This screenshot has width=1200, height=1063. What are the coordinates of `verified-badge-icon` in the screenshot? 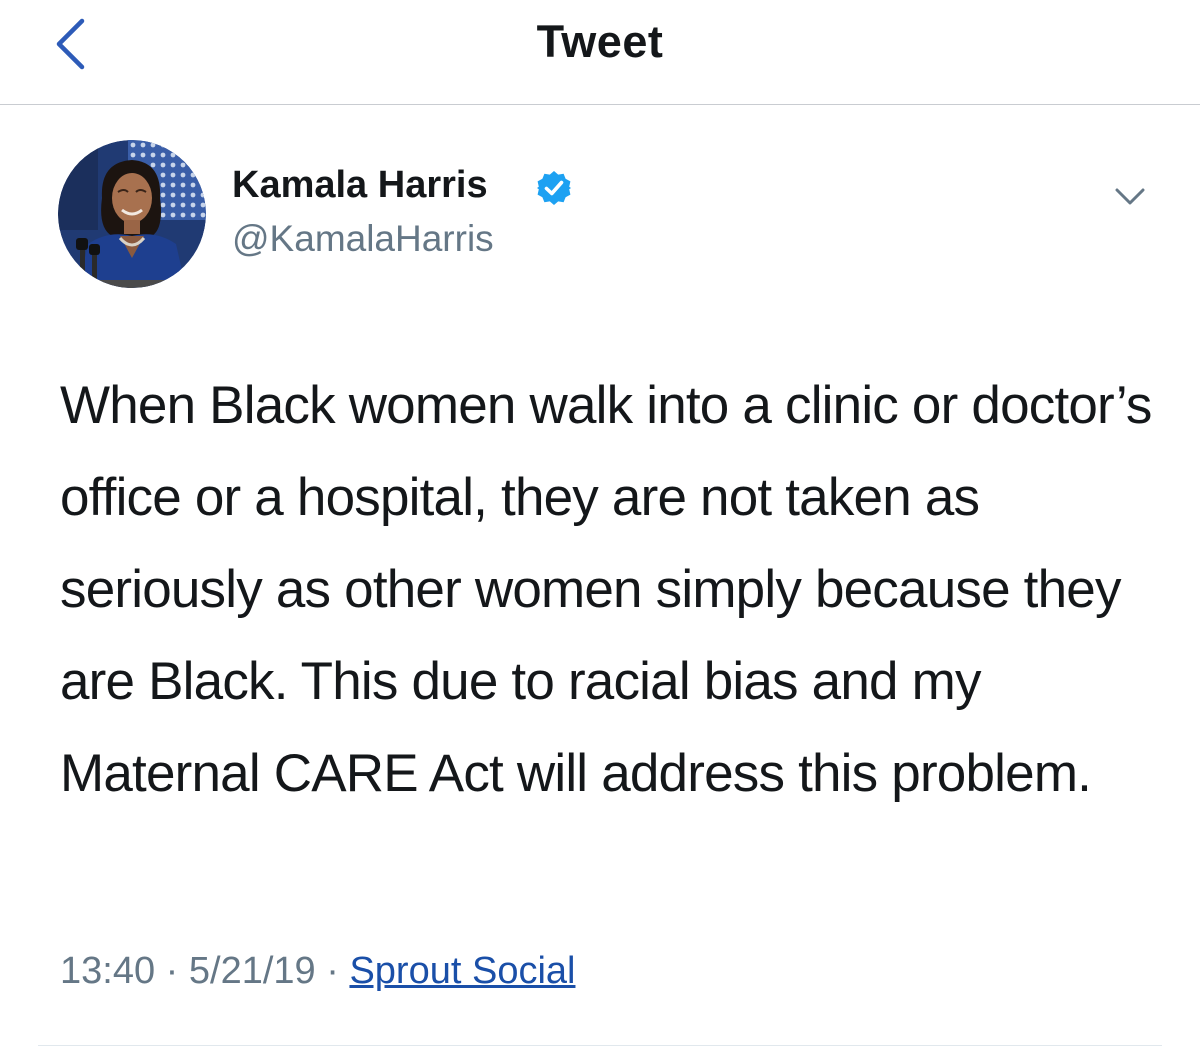 It's located at (554, 188).